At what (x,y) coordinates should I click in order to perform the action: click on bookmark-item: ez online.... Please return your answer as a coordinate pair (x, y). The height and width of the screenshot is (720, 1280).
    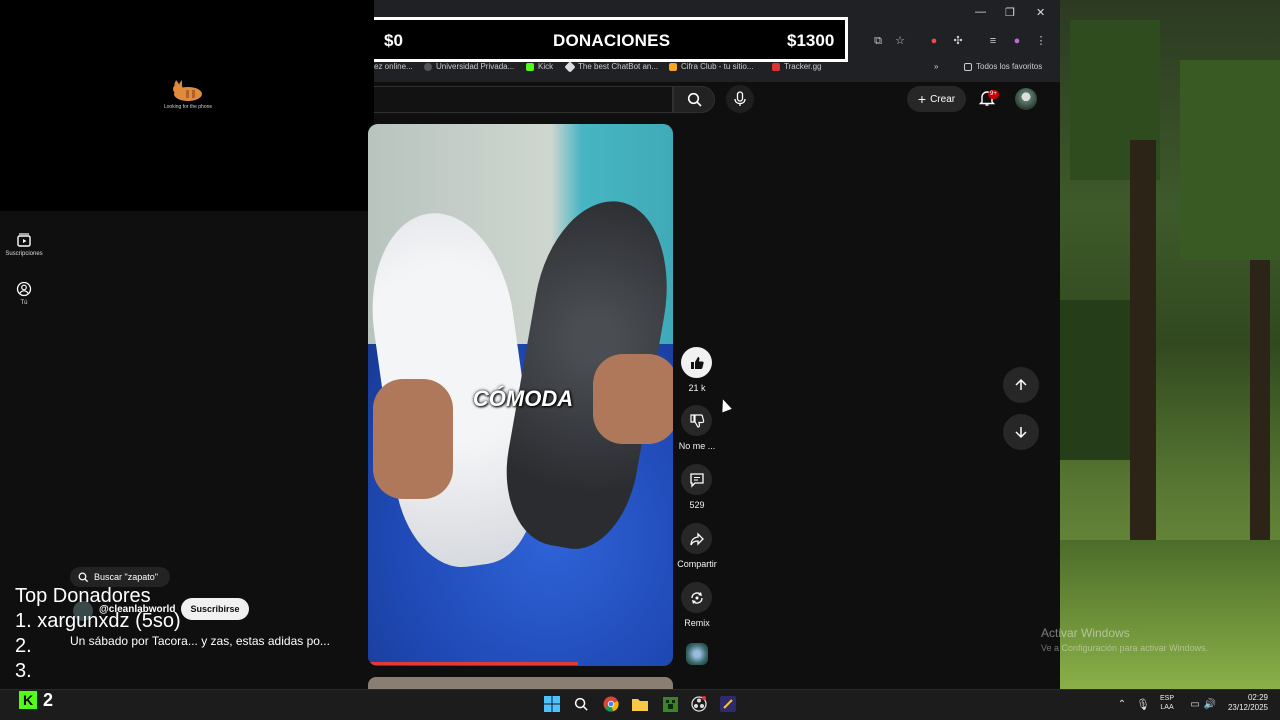
    Looking at the image, I should click on (393, 66).